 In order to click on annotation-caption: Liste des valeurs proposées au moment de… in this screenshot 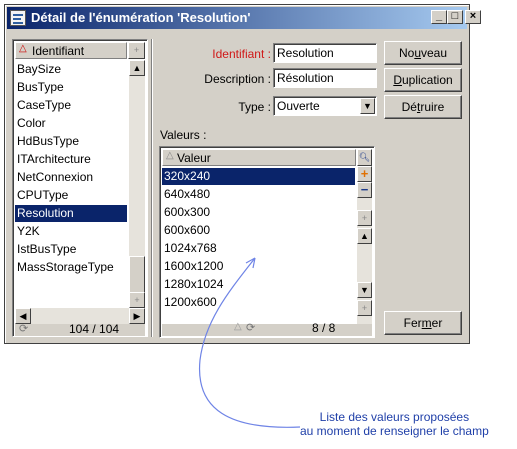, I will do `click(394, 424)`.